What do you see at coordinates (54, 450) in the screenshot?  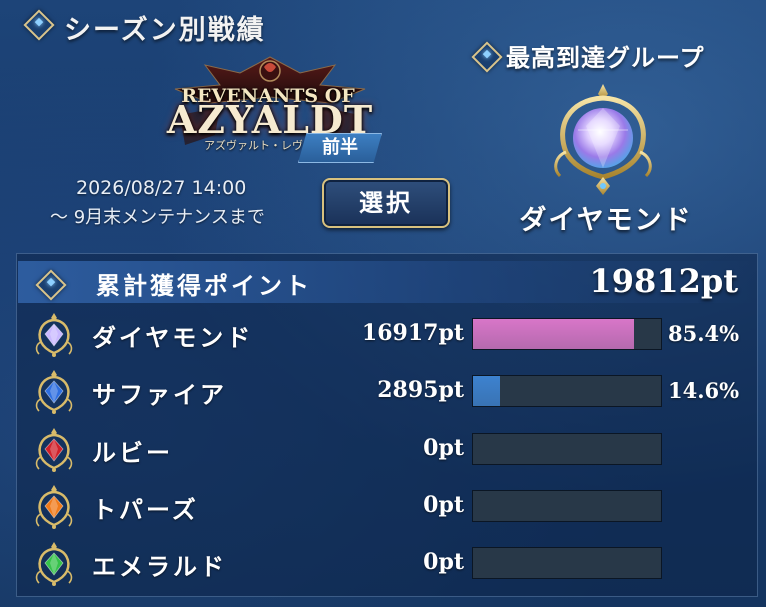 I see `ruby-gem-icon` at bounding box center [54, 450].